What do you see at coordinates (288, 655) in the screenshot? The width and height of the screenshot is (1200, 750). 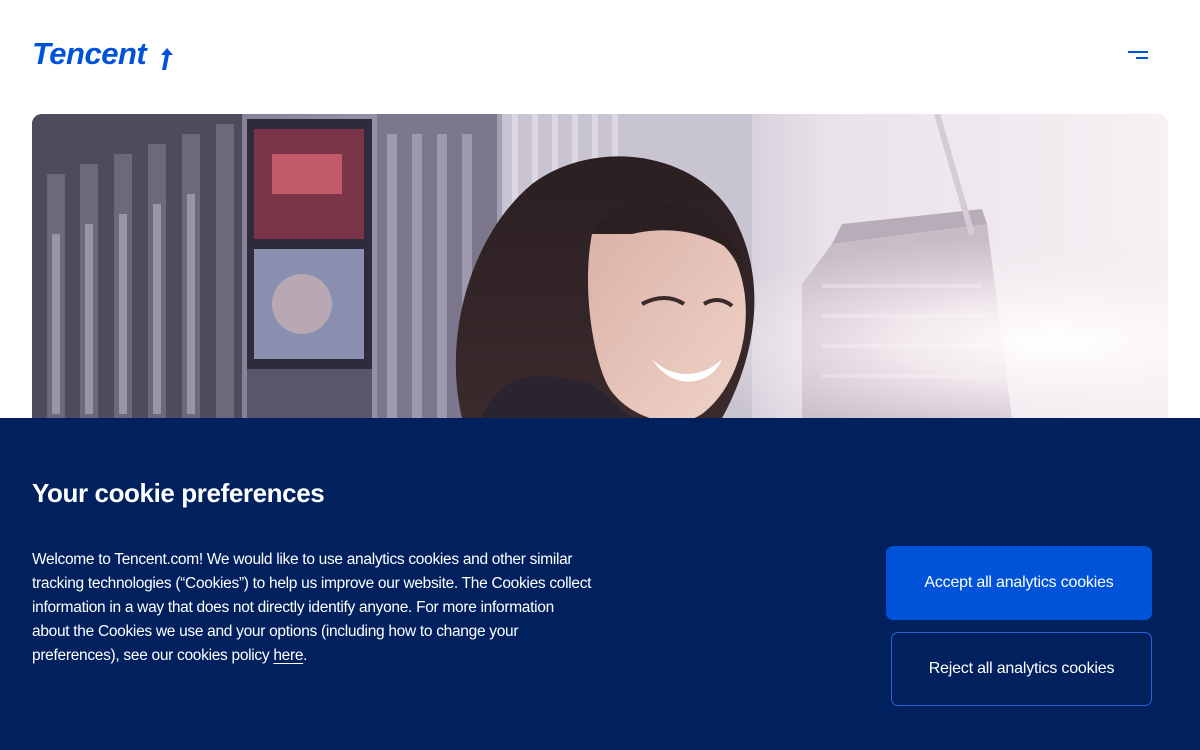 I see `cookies-policy-link: here` at bounding box center [288, 655].